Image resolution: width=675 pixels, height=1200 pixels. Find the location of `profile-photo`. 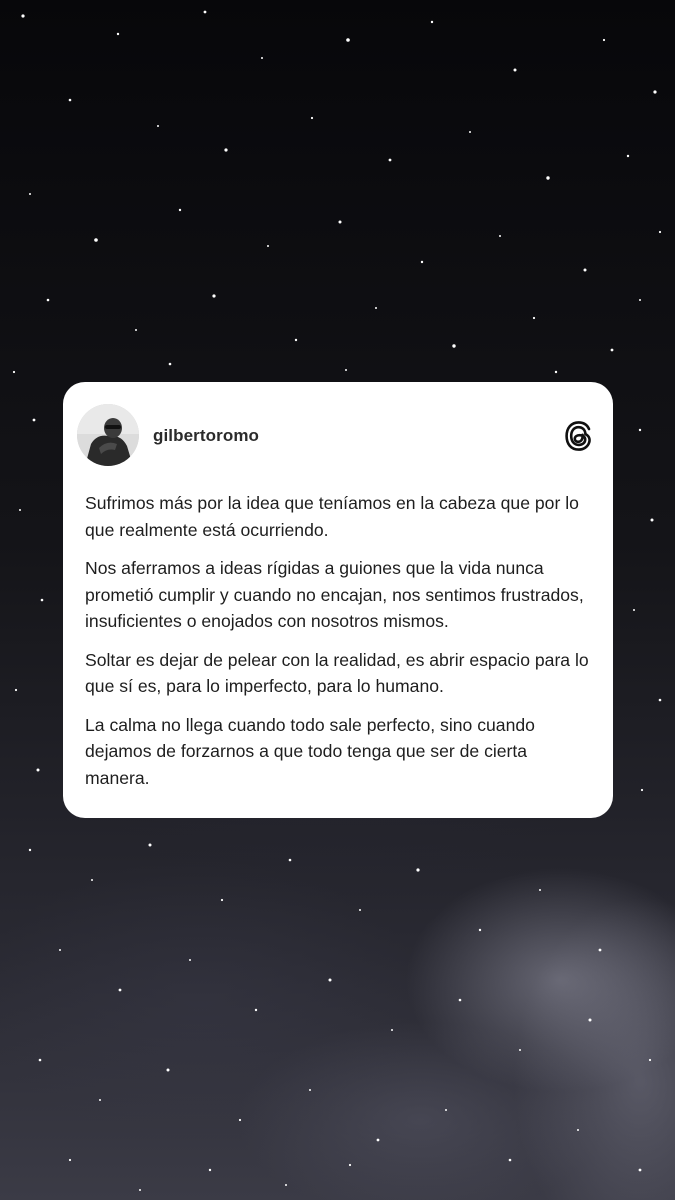

profile-photo is located at coordinates (108, 435).